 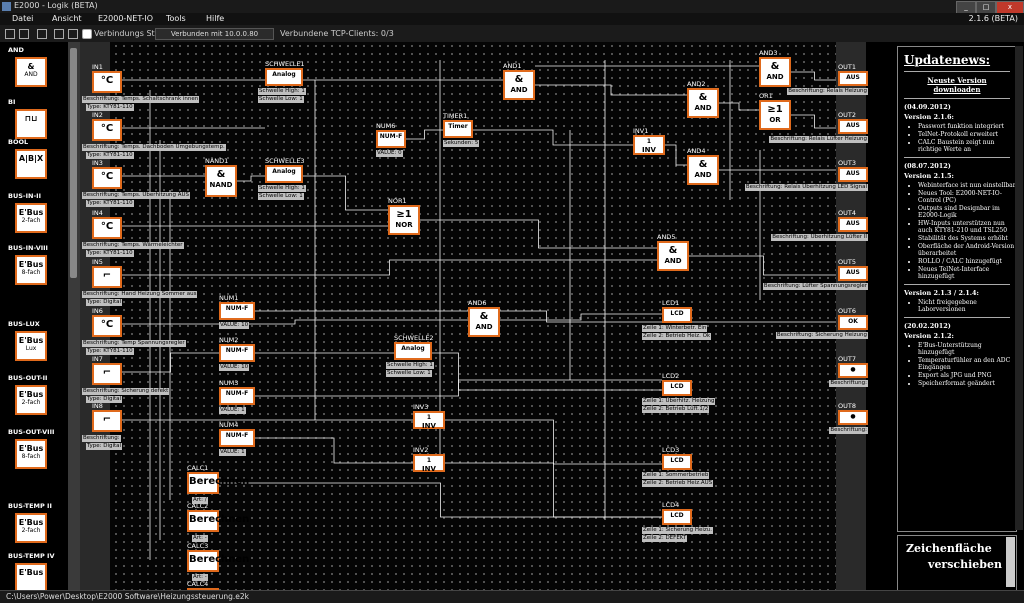 What do you see at coordinates (512, 66) in the screenshot?
I see `and1-name: AND1` at bounding box center [512, 66].